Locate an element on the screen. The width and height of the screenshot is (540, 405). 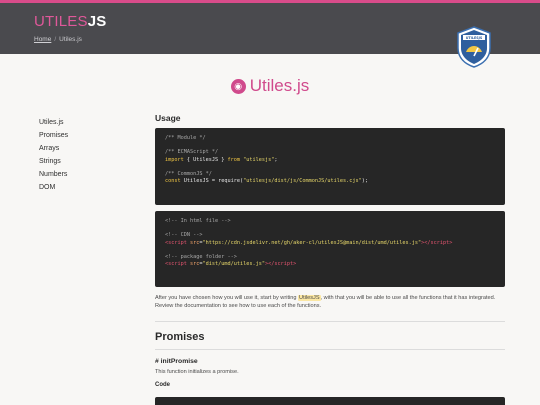
code-comment: /** CommonJS */ is located at coordinates (188, 174).